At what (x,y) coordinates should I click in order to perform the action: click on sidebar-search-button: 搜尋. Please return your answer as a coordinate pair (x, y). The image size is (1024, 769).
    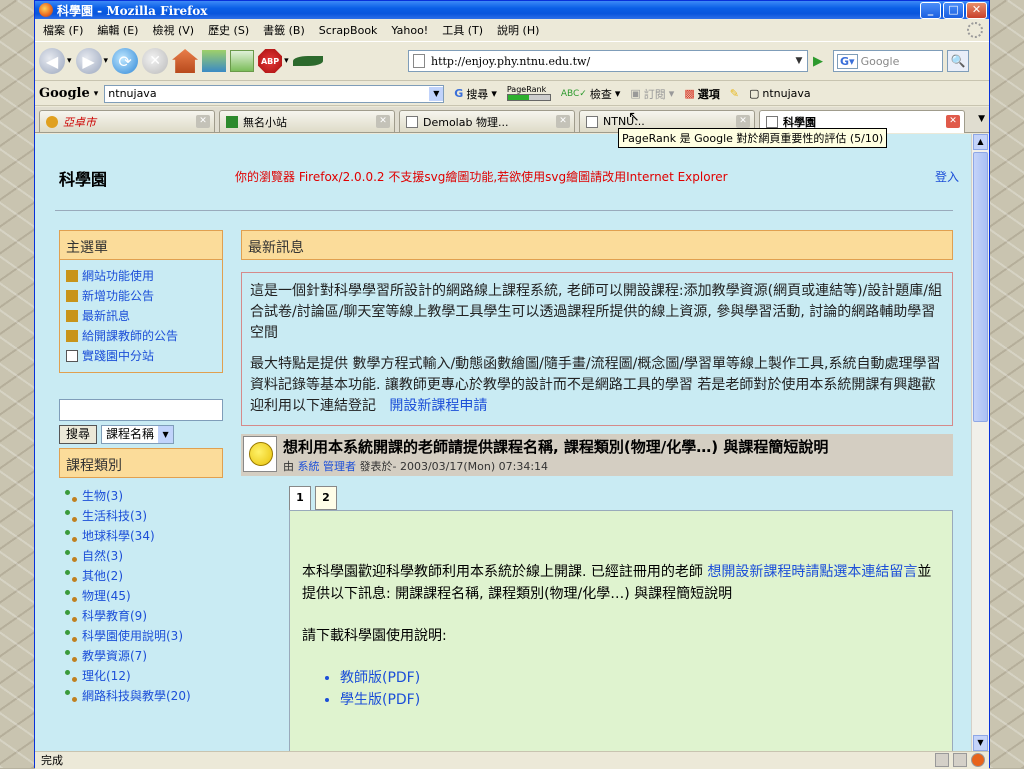
    Looking at the image, I should click on (78, 434).